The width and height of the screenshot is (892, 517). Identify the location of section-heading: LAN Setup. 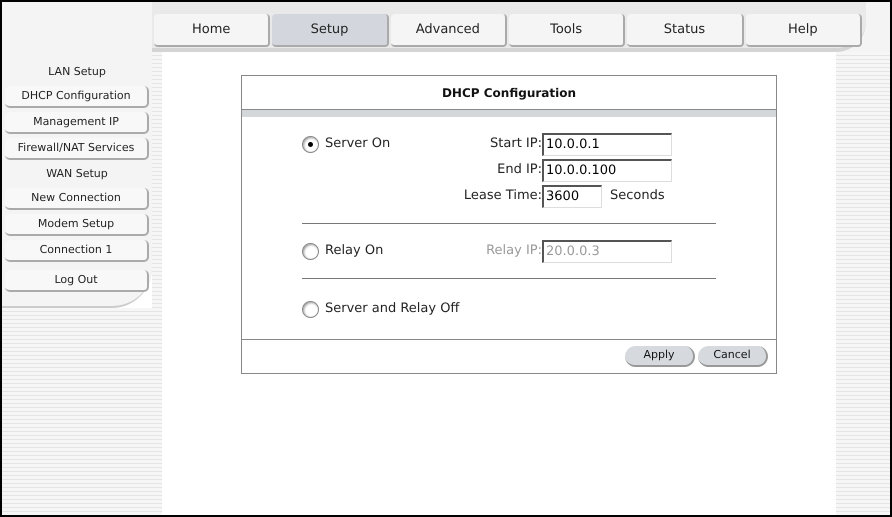
(77, 72).